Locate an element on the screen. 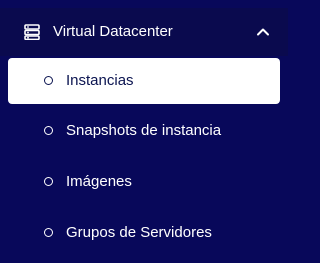 Image resolution: width=320 pixels, height=263 pixels. nav-item-snapshots-de-instancia: Snapshots de instancia is located at coordinates (144, 131).